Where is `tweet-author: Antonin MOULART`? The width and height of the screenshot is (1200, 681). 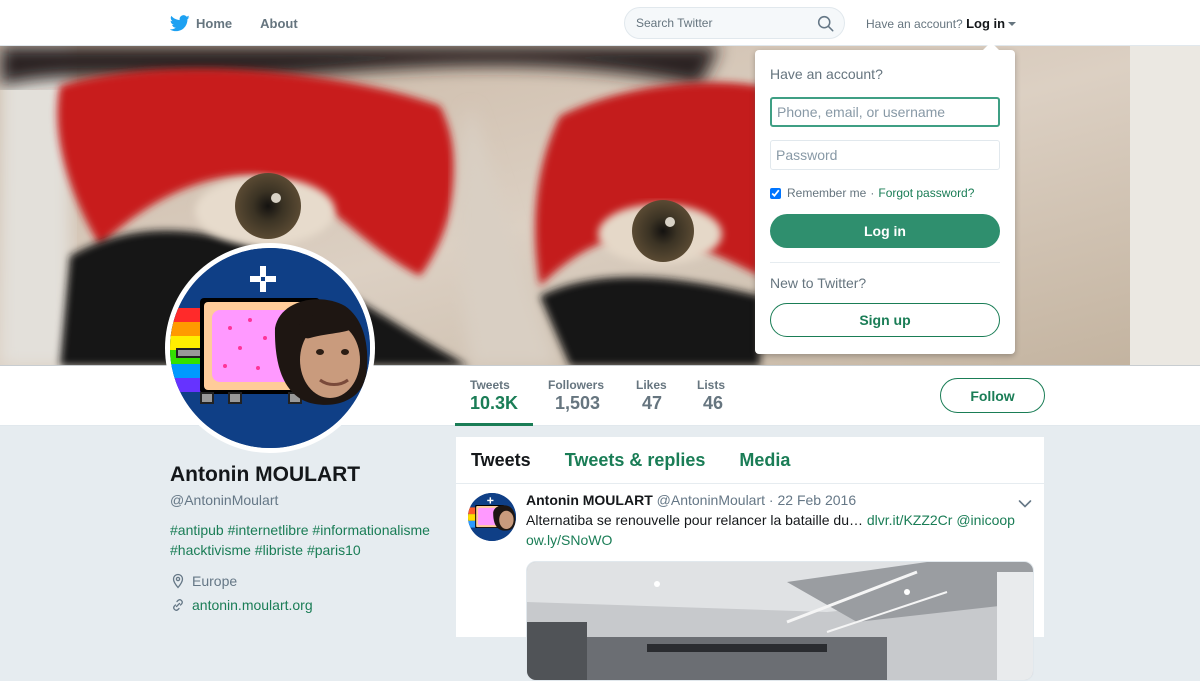 tweet-author: Antonin MOULART is located at coordinates (589, 500).